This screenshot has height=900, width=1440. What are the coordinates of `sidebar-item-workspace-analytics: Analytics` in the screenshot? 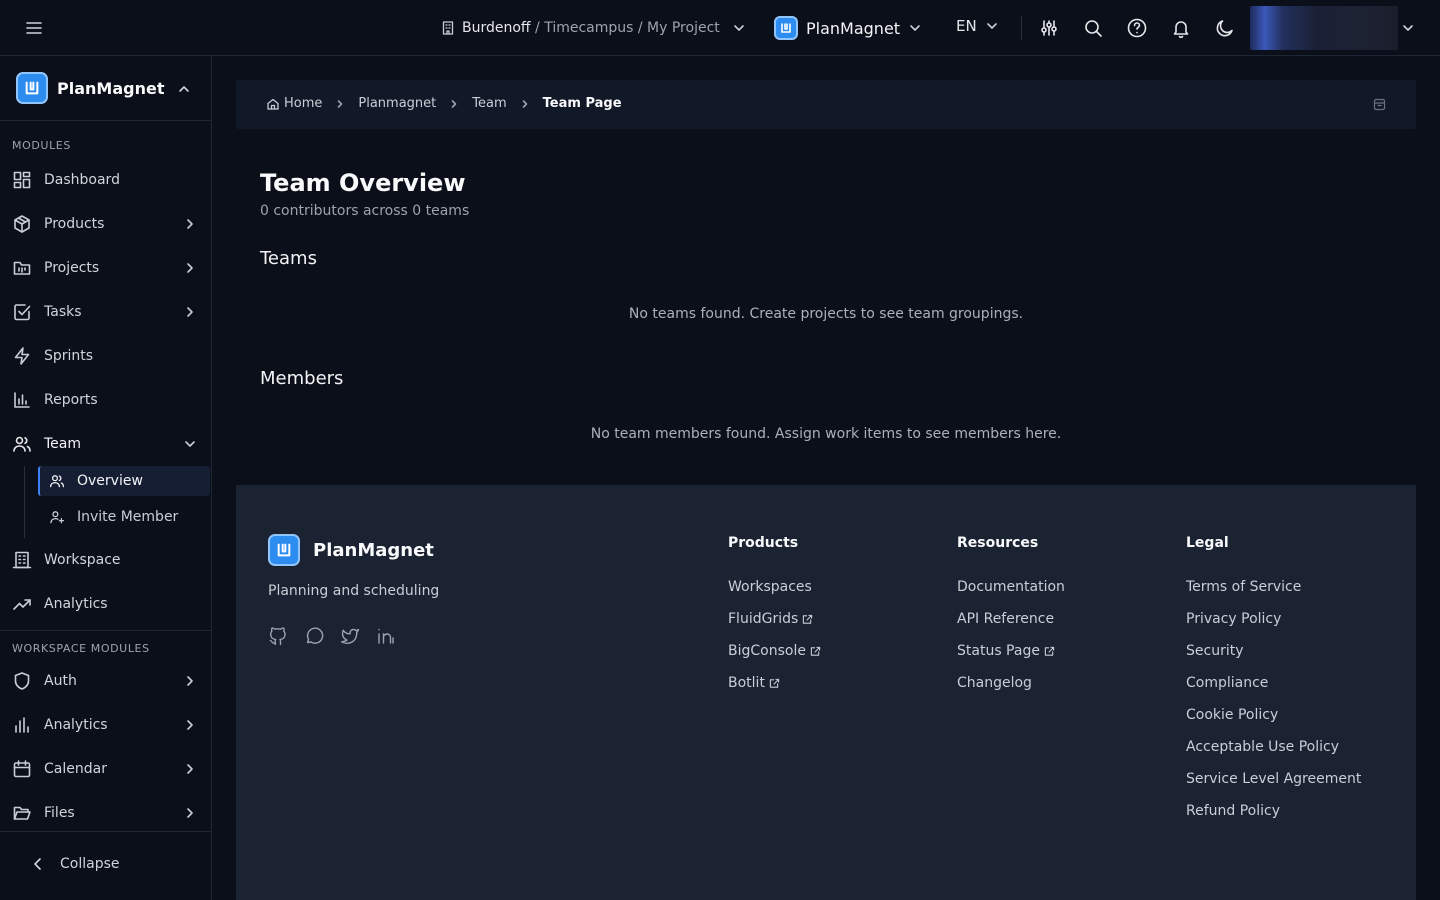 It's located at (107, 725).